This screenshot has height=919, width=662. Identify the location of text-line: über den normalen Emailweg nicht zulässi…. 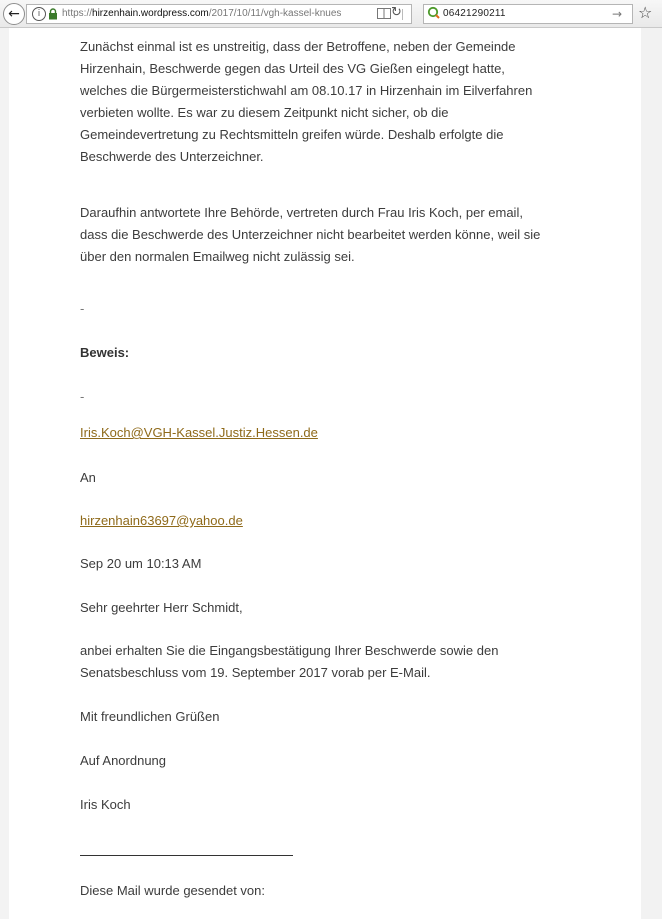
(217, 256).